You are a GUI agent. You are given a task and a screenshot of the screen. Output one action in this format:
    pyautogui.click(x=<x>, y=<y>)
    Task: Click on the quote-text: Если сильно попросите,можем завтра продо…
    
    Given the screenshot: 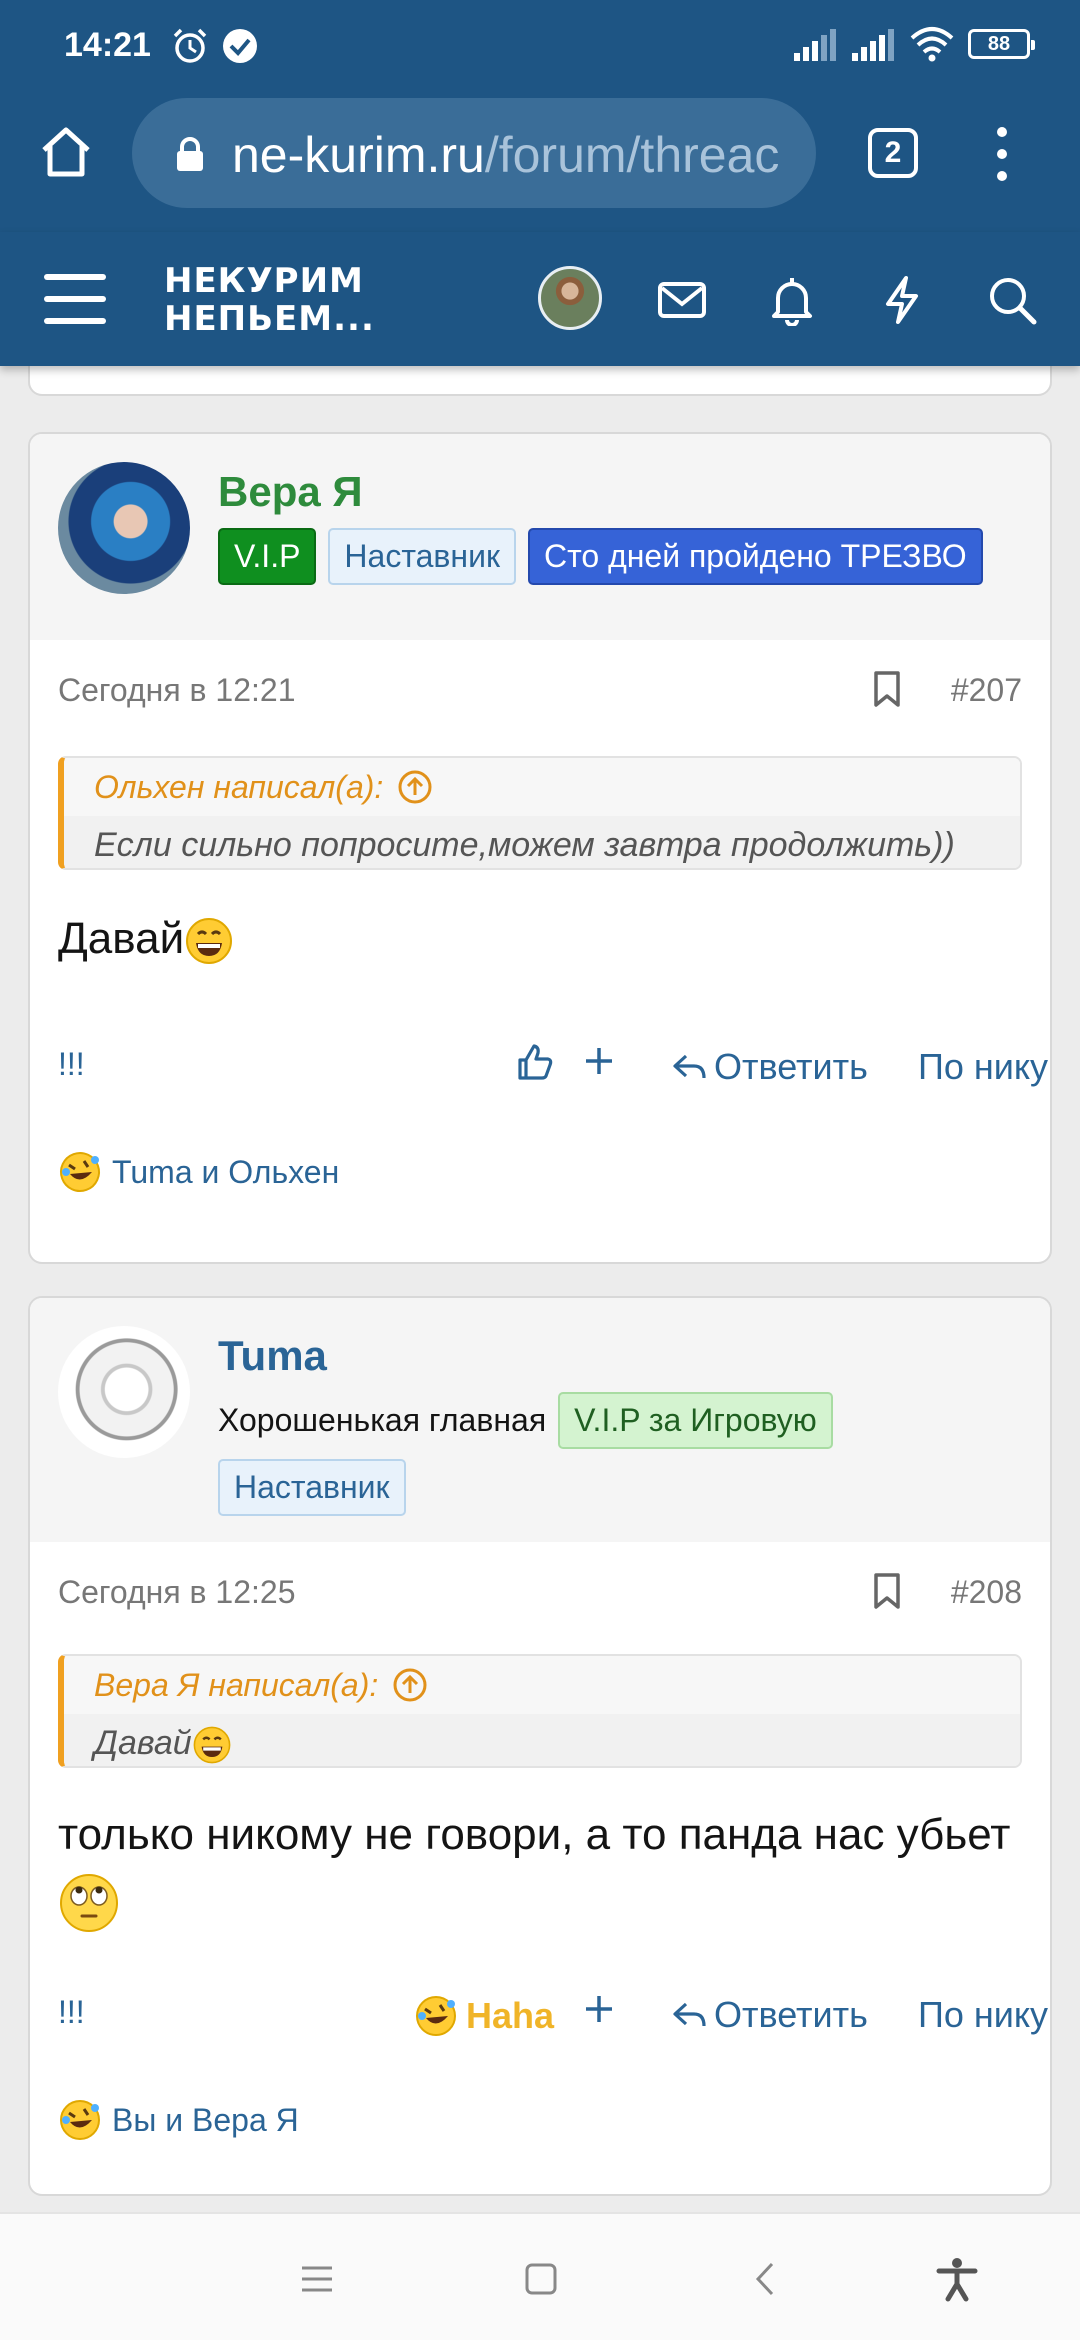 What is the action you would take?
    pyautogui.click(x=542, y=842)
    